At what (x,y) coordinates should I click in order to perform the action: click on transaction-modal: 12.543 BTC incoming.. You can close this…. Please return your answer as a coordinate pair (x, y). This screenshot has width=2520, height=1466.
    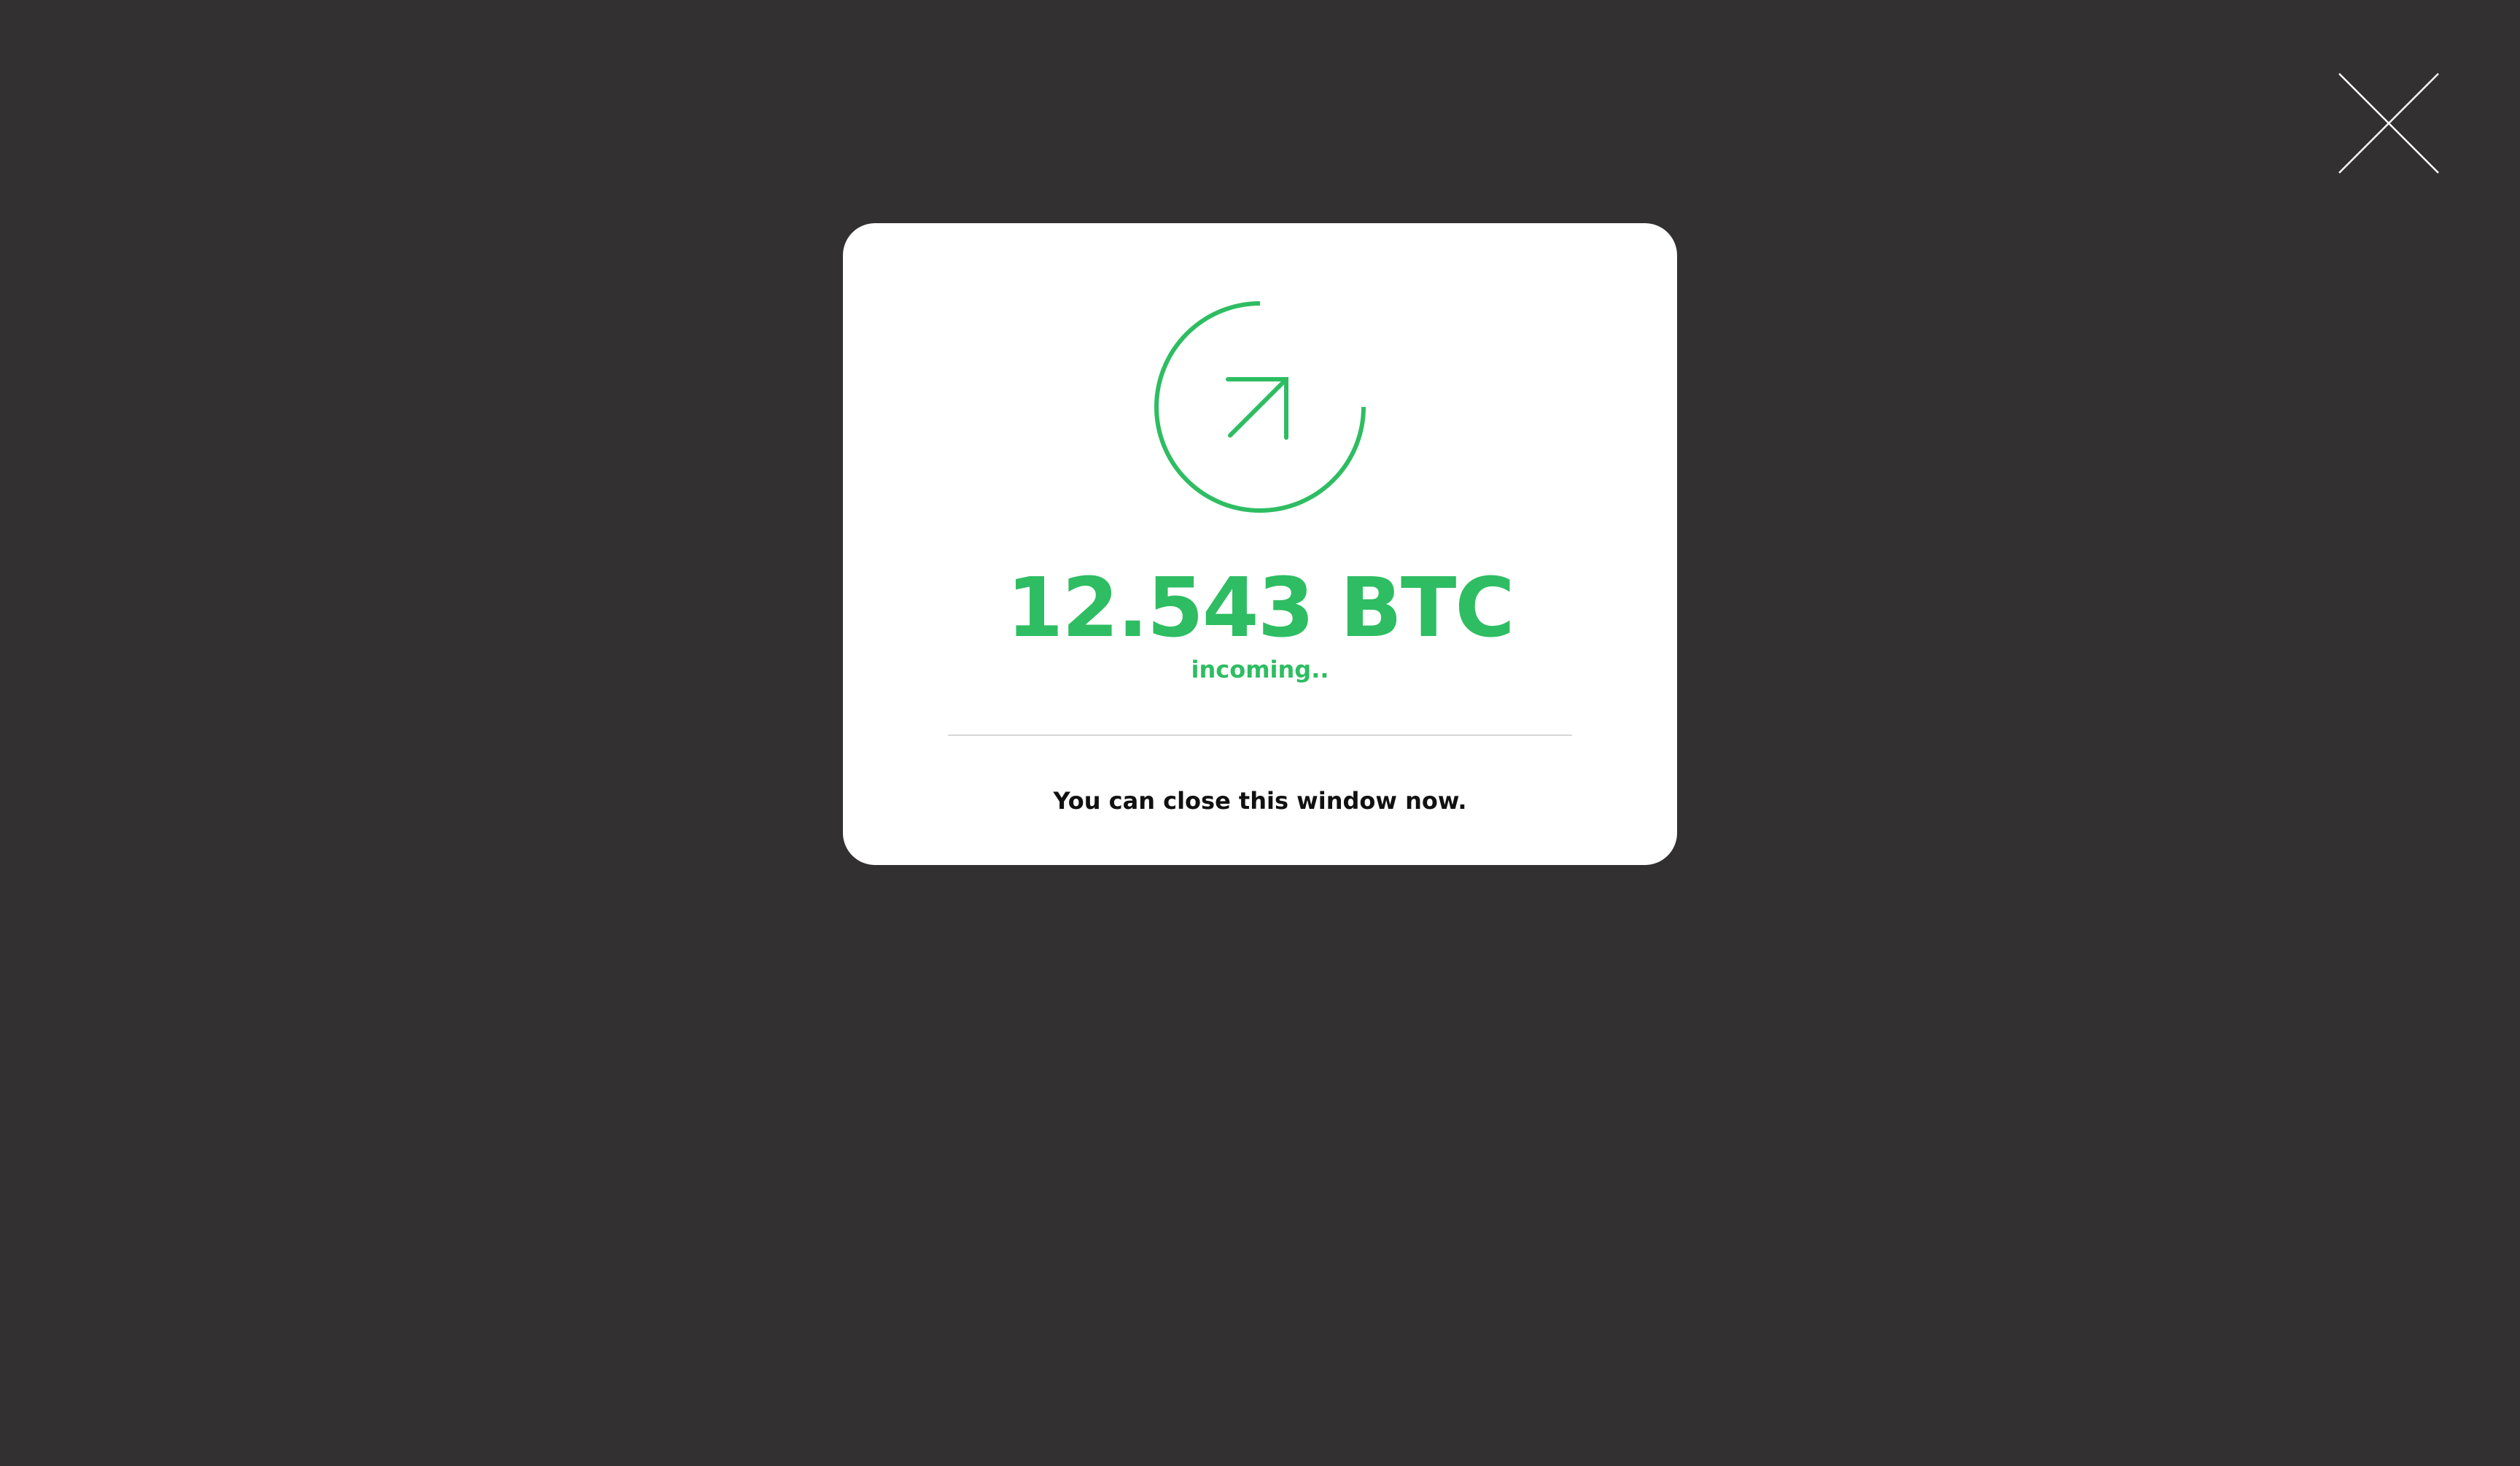
    Looking at the image, I should click on (1260, 544).